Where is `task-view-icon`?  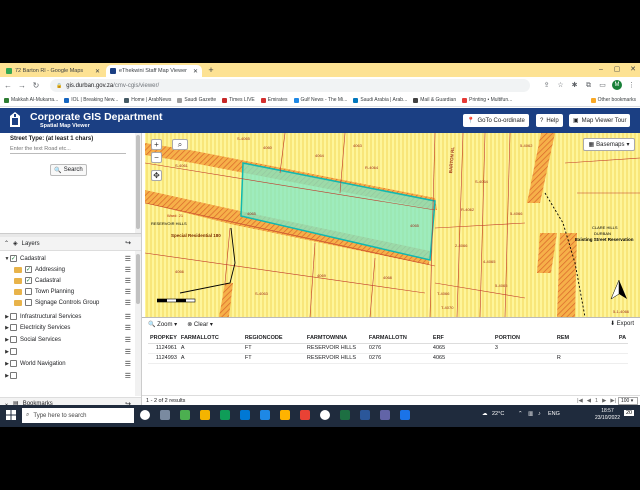
task-view-icon is located at coordinates (165, 415).